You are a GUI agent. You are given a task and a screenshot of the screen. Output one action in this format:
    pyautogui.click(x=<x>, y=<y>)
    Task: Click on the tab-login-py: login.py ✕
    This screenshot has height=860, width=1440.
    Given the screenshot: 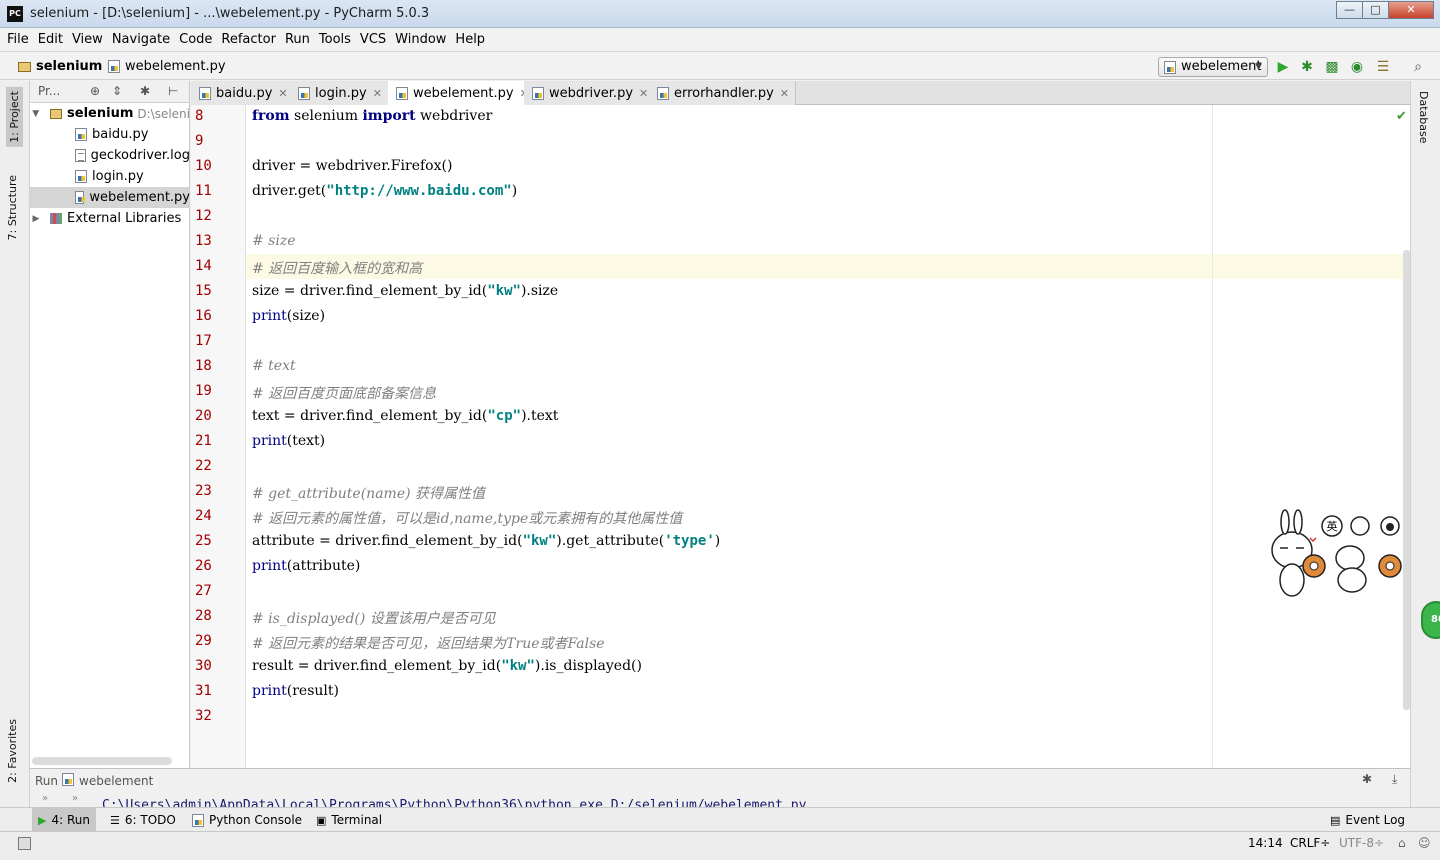 What is the action you would take?
    pyautogui.click(x=339, y=93)
    